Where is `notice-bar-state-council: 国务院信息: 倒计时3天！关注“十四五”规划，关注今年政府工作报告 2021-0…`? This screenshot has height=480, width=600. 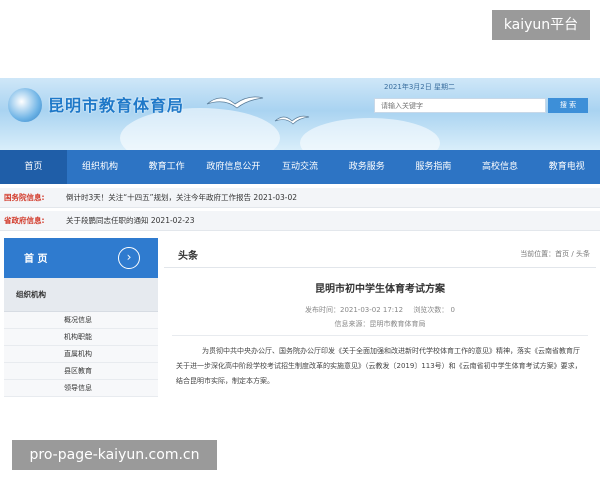 notice-bar-state-council: 国务院信息: 倒计时3天！关注“十四五”规划，关注今年政府工作报告 2021-0… is located at coordinates (300, 198).